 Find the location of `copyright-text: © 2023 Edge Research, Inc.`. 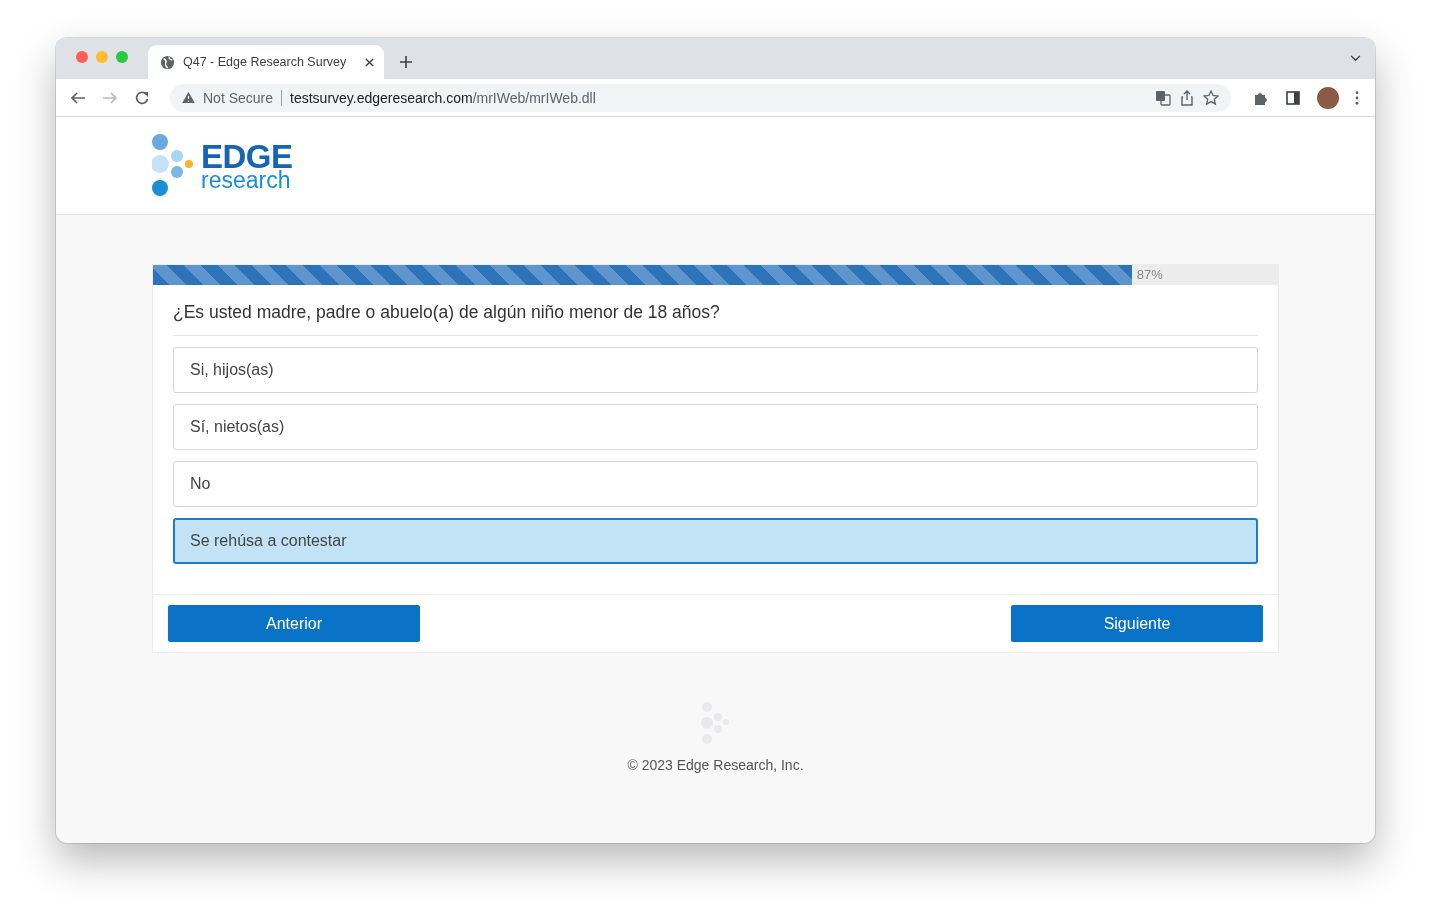

copyright-text: © 2023 Edge Research, Inc. is located at coordinates (715, 765).